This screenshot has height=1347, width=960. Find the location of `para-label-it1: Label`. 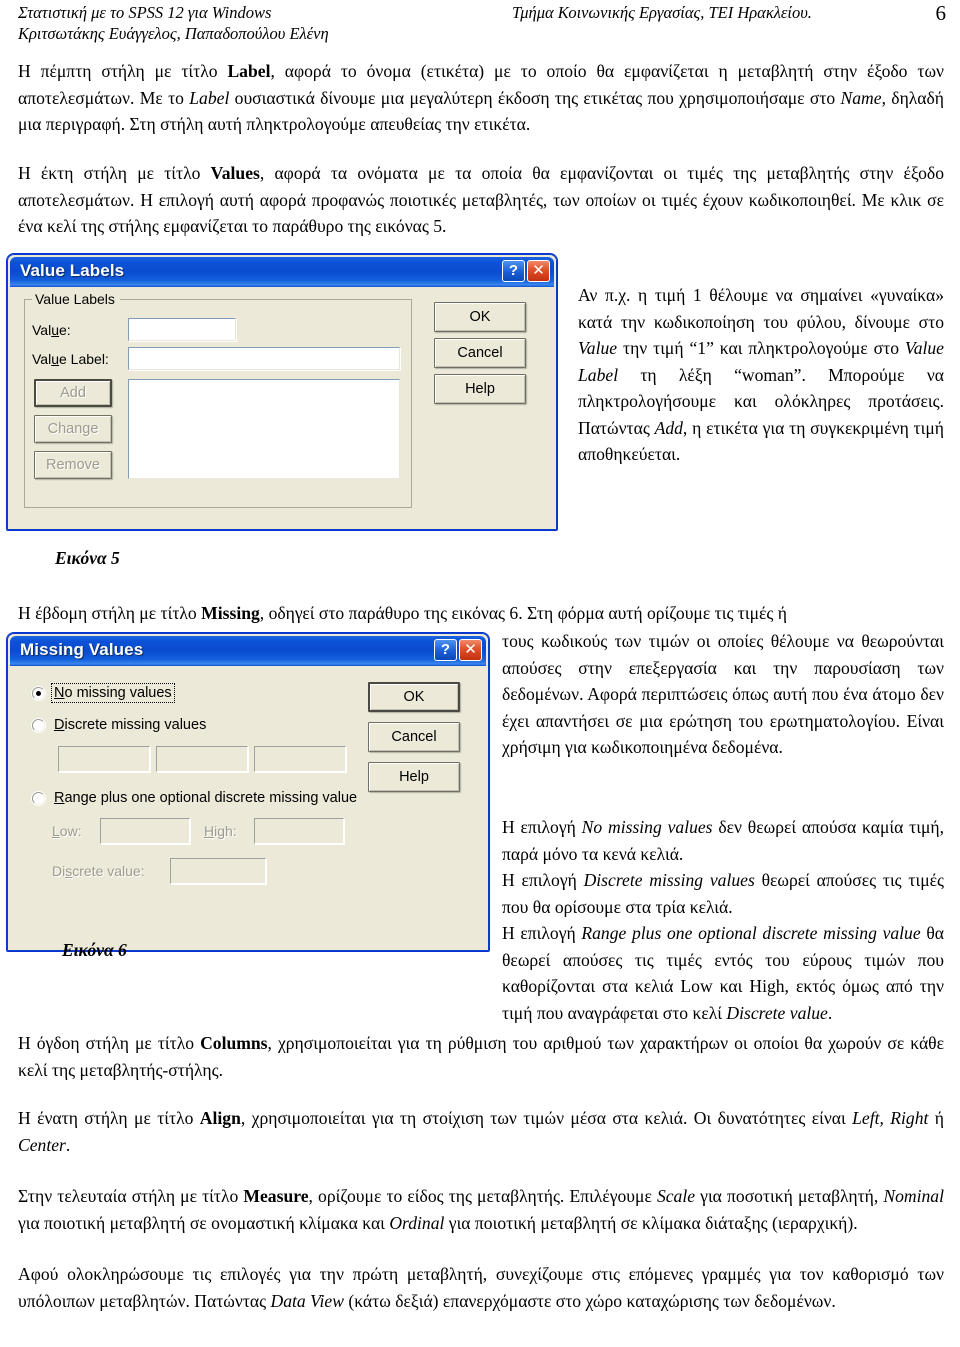

para-label-it1: Label is located at coordinates (209, 97).